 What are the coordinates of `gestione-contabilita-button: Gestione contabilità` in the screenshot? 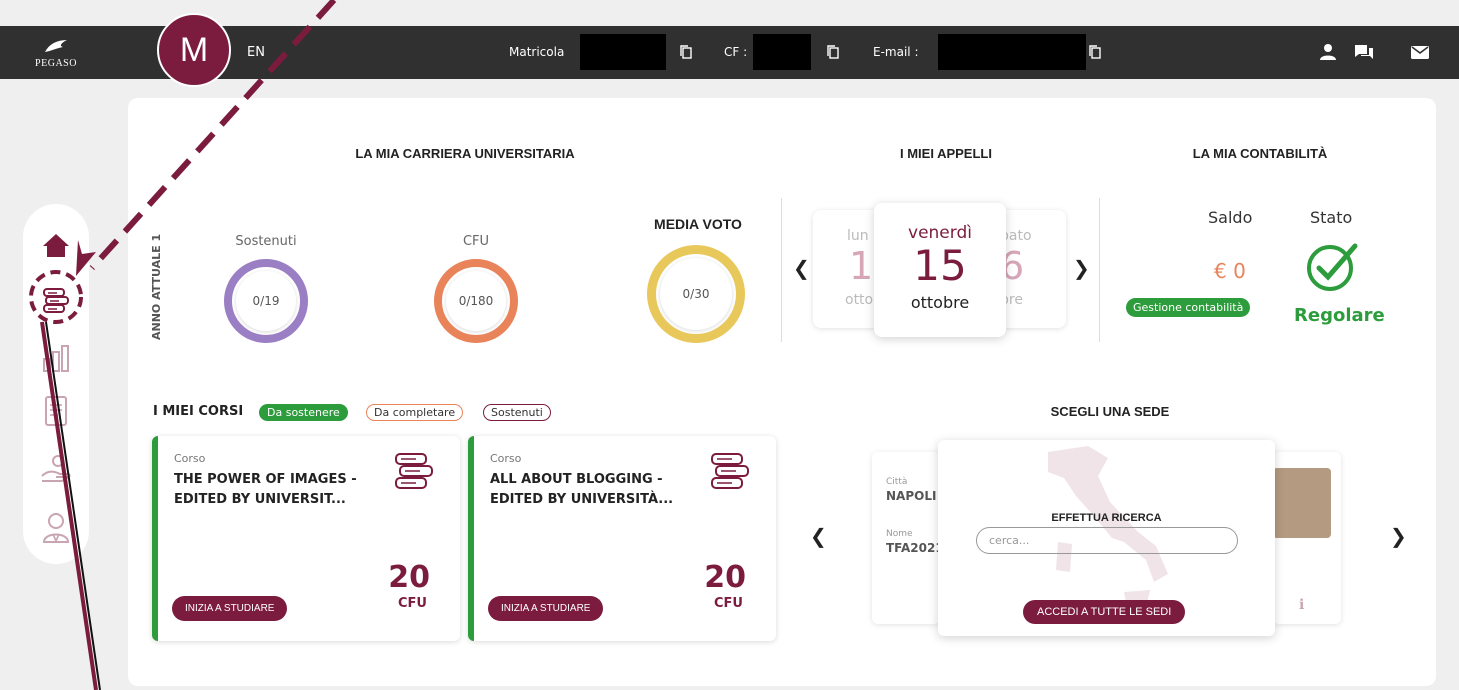 It's located at (1188, 307).